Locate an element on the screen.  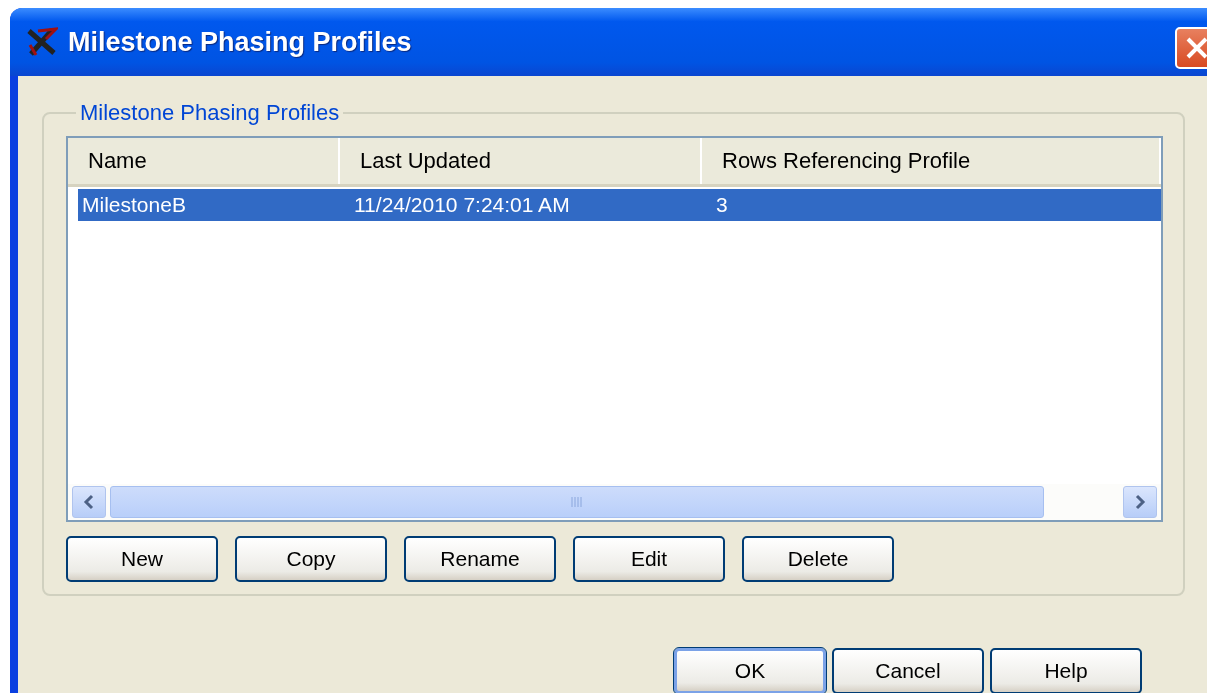
action-button: Edit is located at coordinates (649, 559).